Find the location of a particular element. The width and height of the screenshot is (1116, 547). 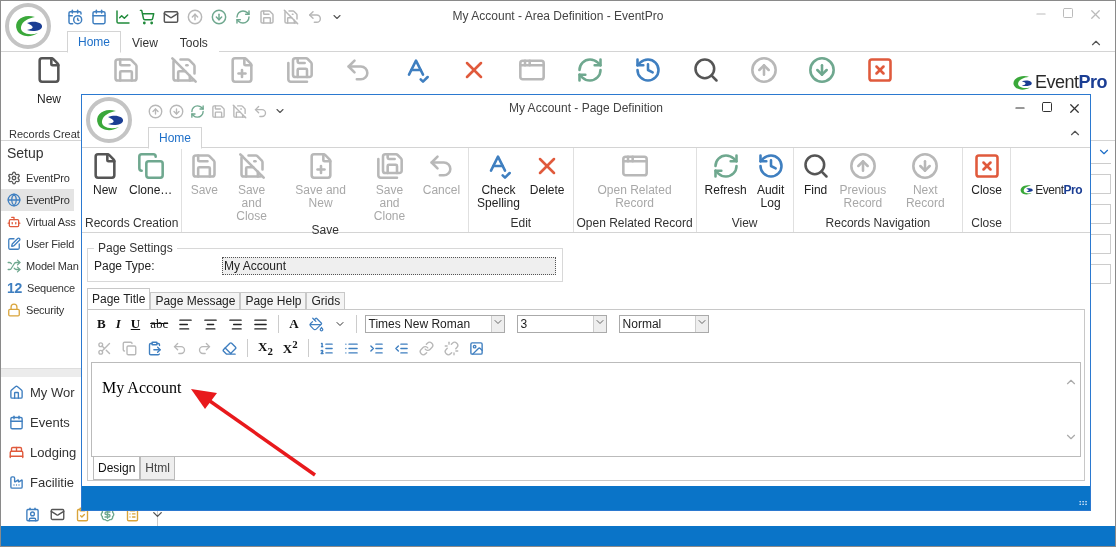

strike-button: abc is located at coordinates (159, 324).